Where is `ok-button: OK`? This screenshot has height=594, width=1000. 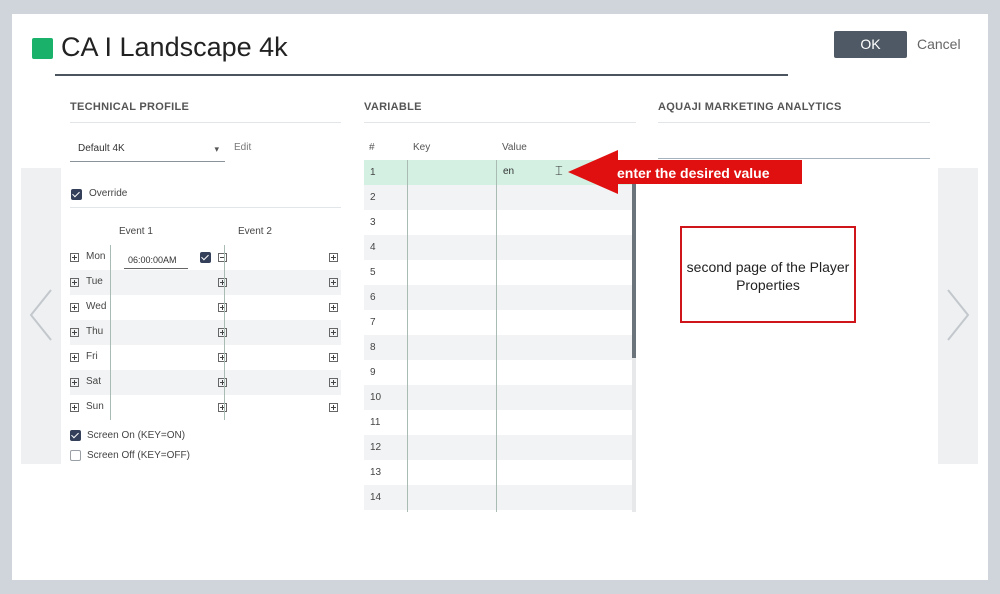
ok-button: OK is located at coordinates (870, 44).